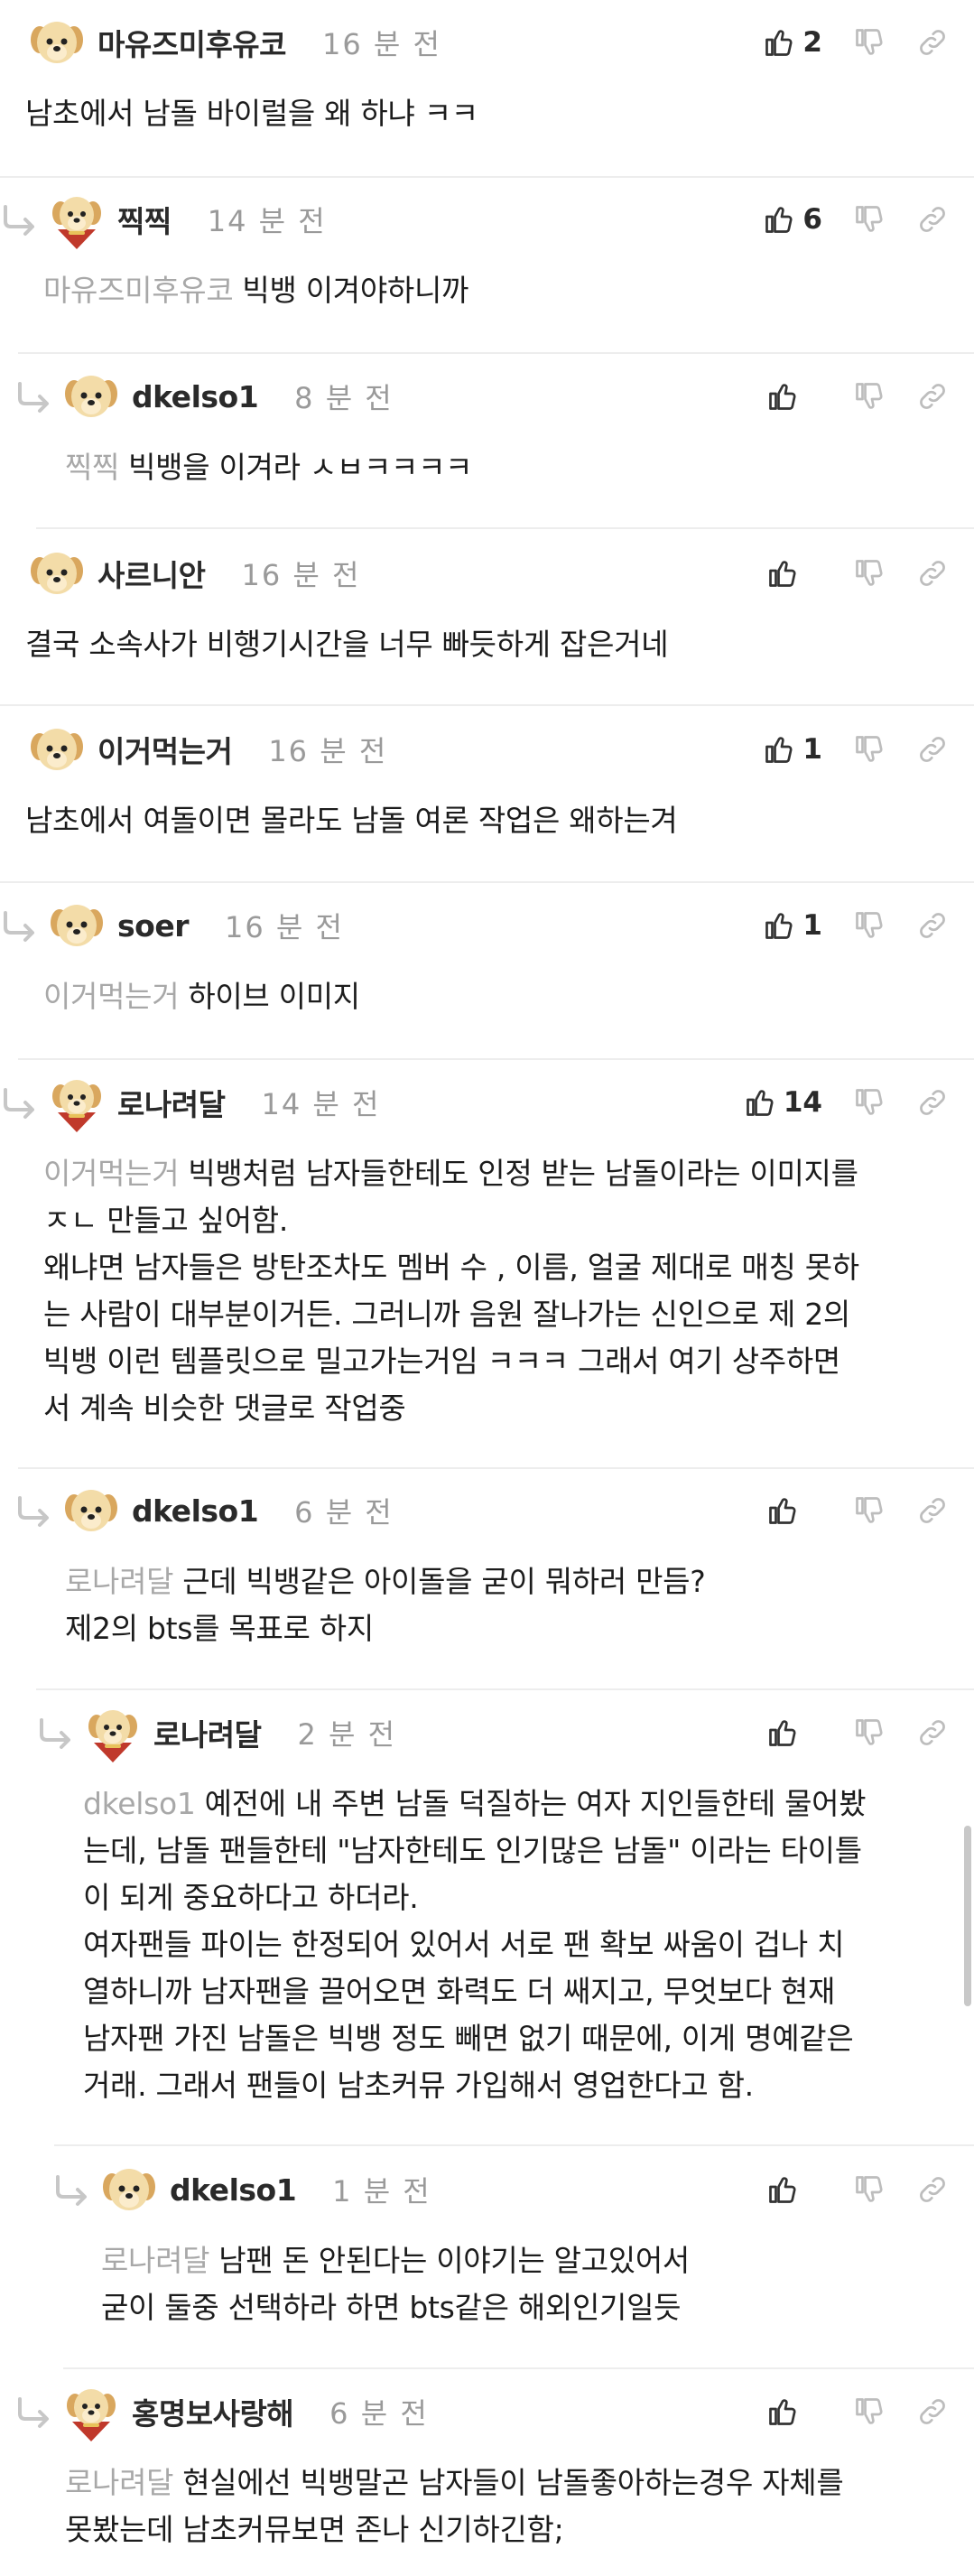 Image resolution: width=974 pixels, height=2576 pixels. I want to click on comment-line: 빅뱅처럼 남자들한테도 인정 받는 남돌이라는 이미지를, so click(523, 1173).